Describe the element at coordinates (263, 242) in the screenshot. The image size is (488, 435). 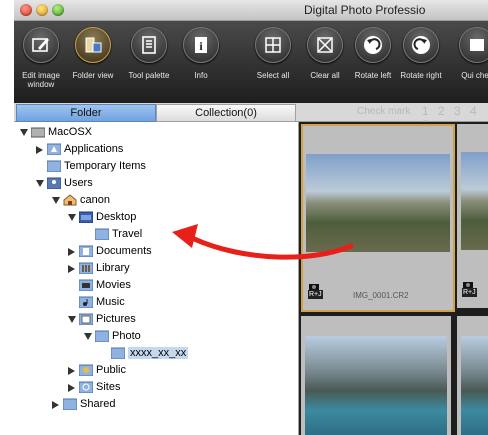
I see `annotation-arrow` at that location.